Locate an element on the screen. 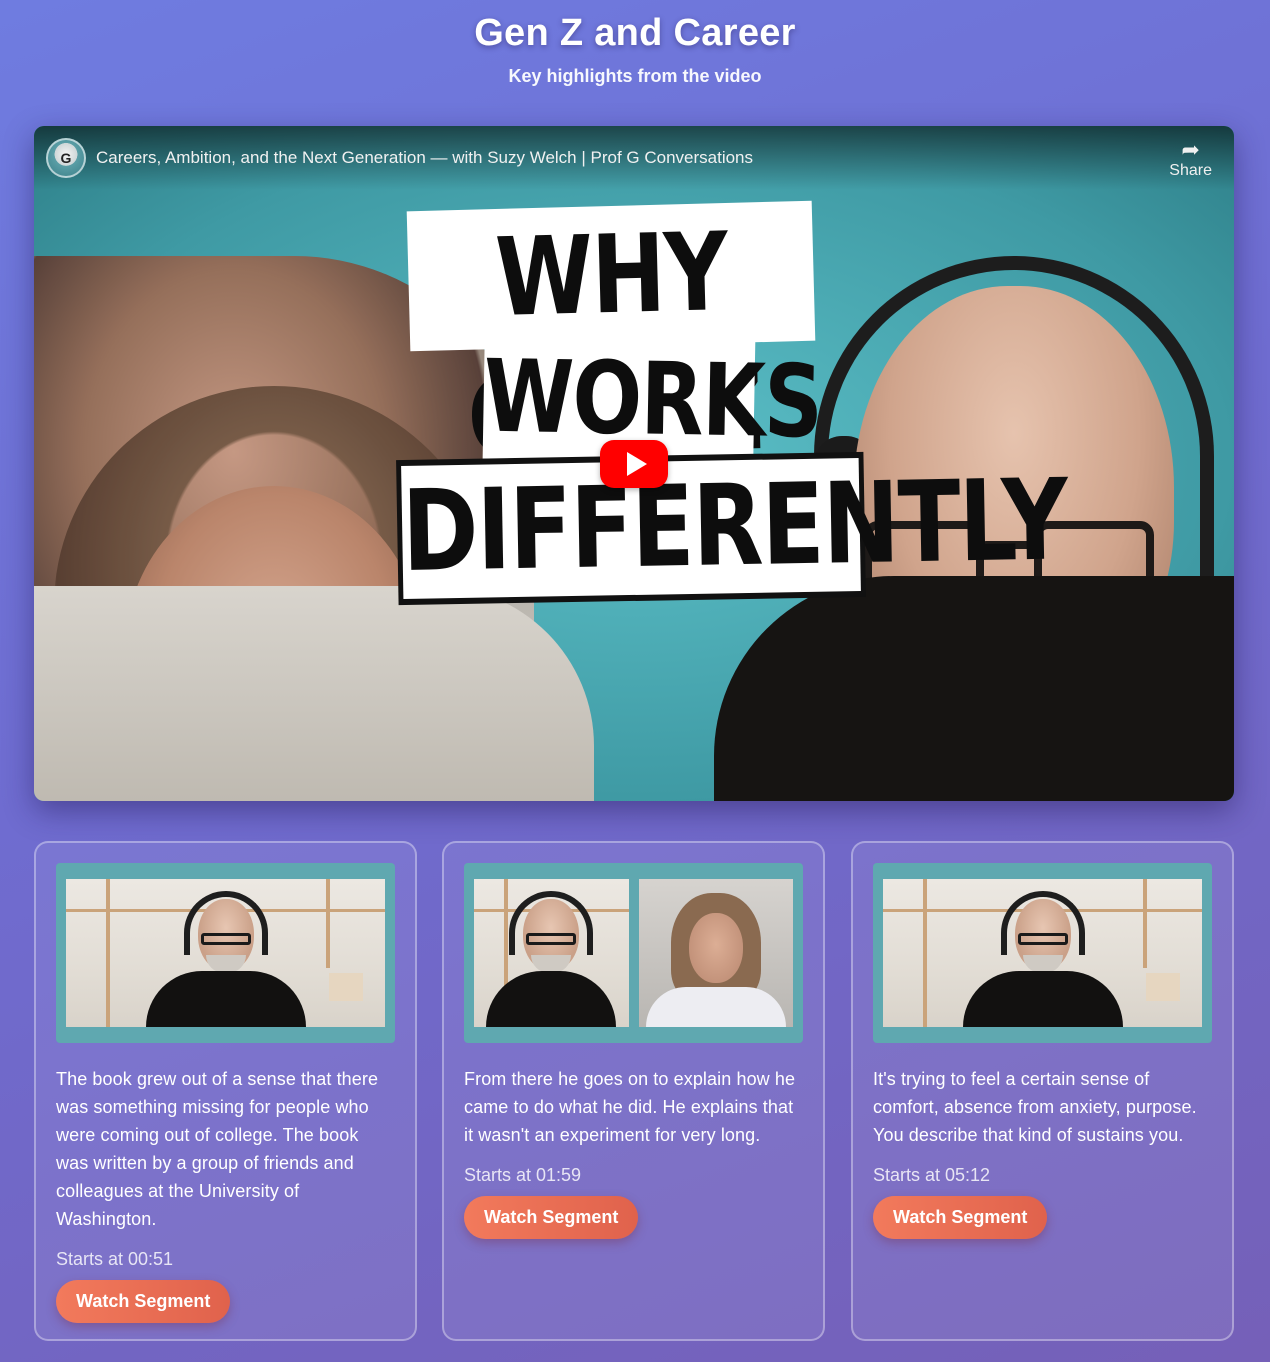 Image resolution: width=1270 pixels, height=1362 pixels. share-button: ➦ Share is located at coordinates (1190, 159).